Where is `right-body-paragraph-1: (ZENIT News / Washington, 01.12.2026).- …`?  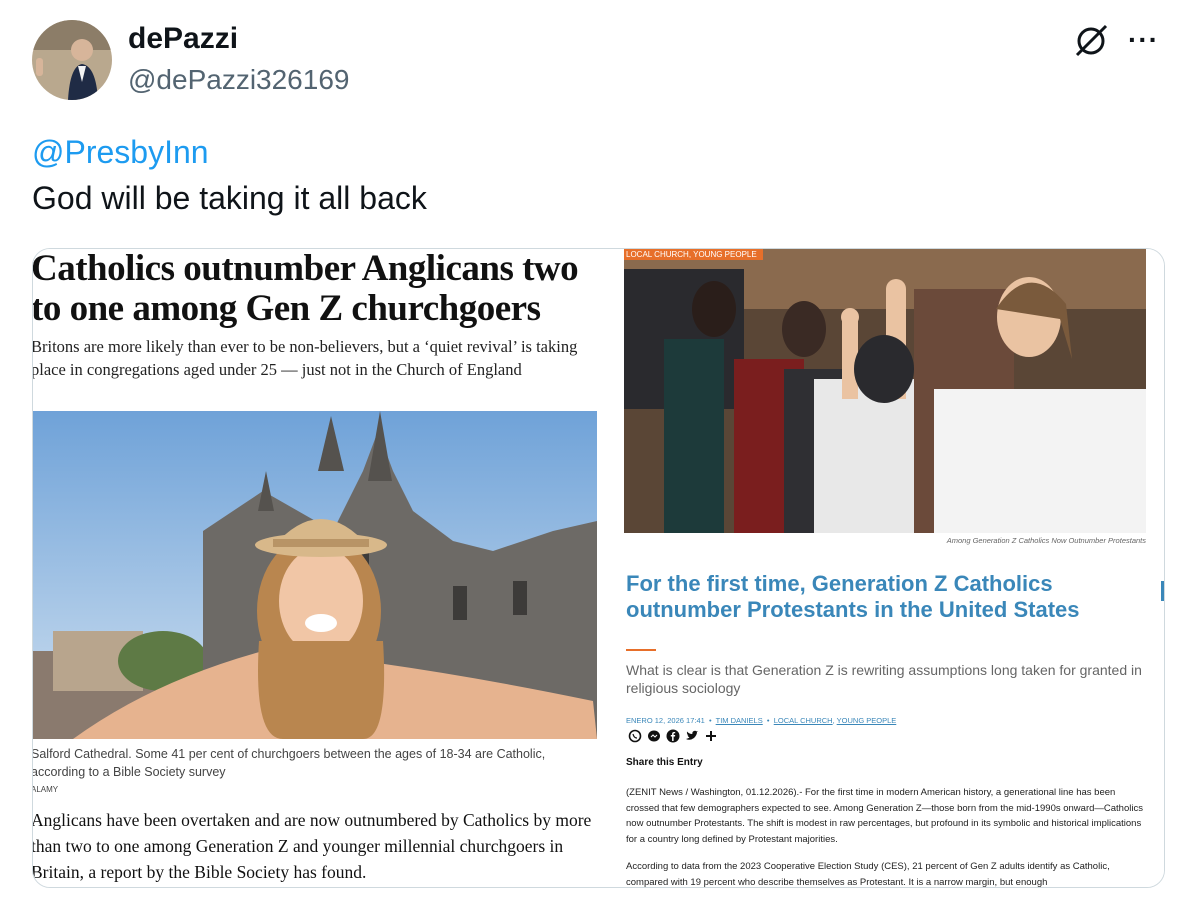 right-body-paragraph-1: (ZENIT News / Washington, 01.12.2026).- … is located at coordinates (884, 816).